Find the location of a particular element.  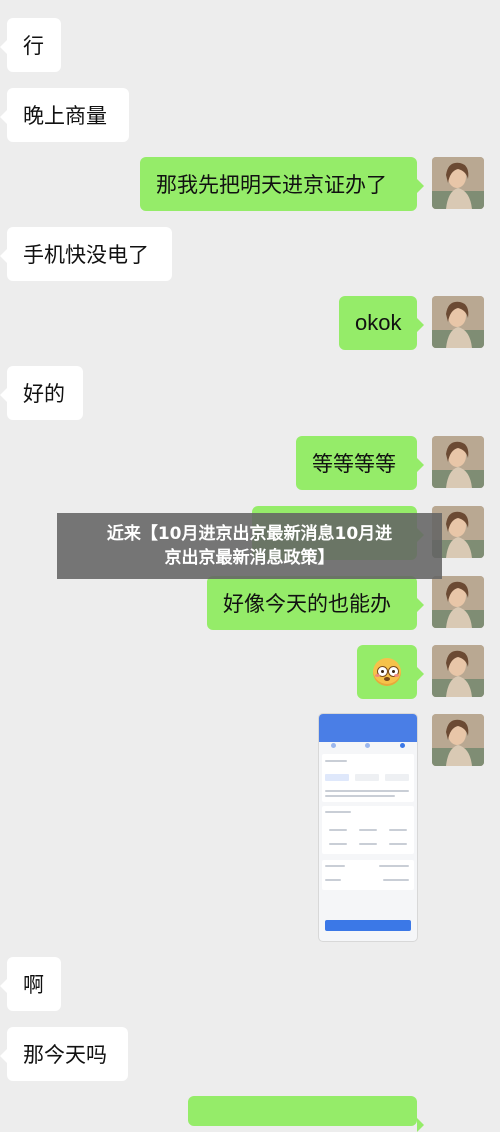

message-bubble-received: 行 is located at coordinates (30, 45).